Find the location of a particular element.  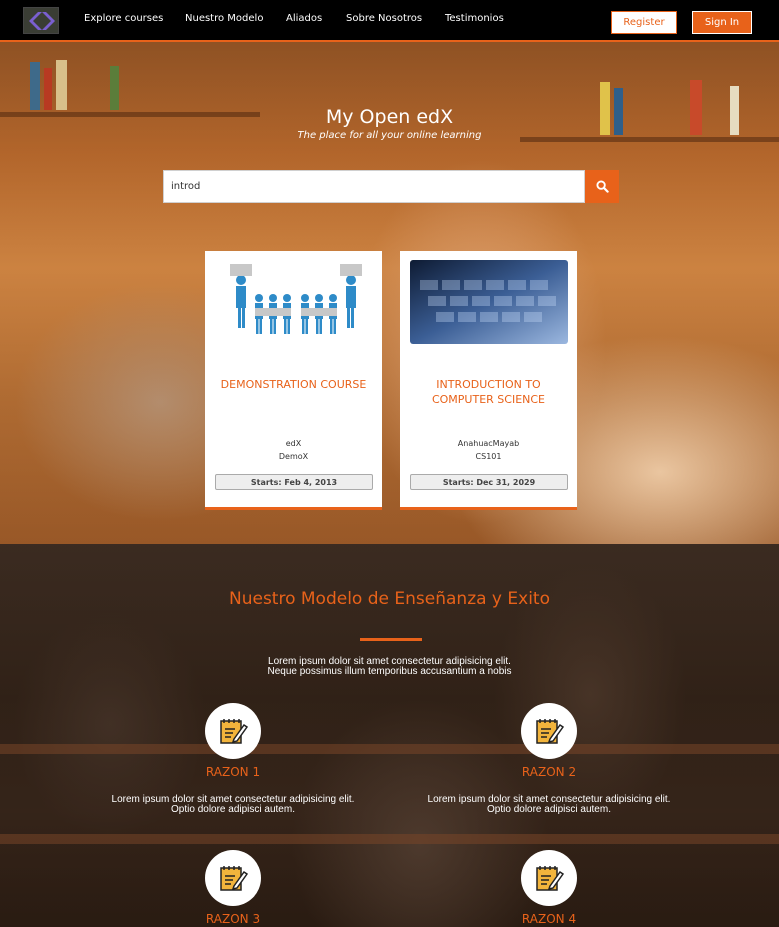

title-underline is located at coordinates (391, 639).